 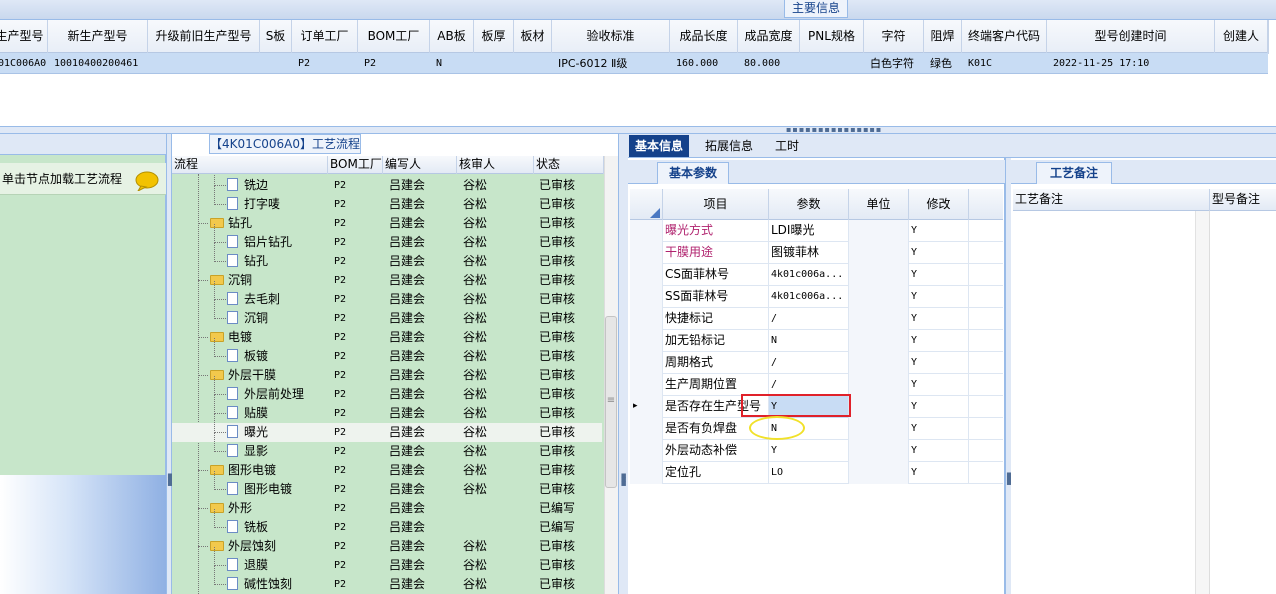 I want to click on row-indicator: ▸, so click(x=646, y=407).